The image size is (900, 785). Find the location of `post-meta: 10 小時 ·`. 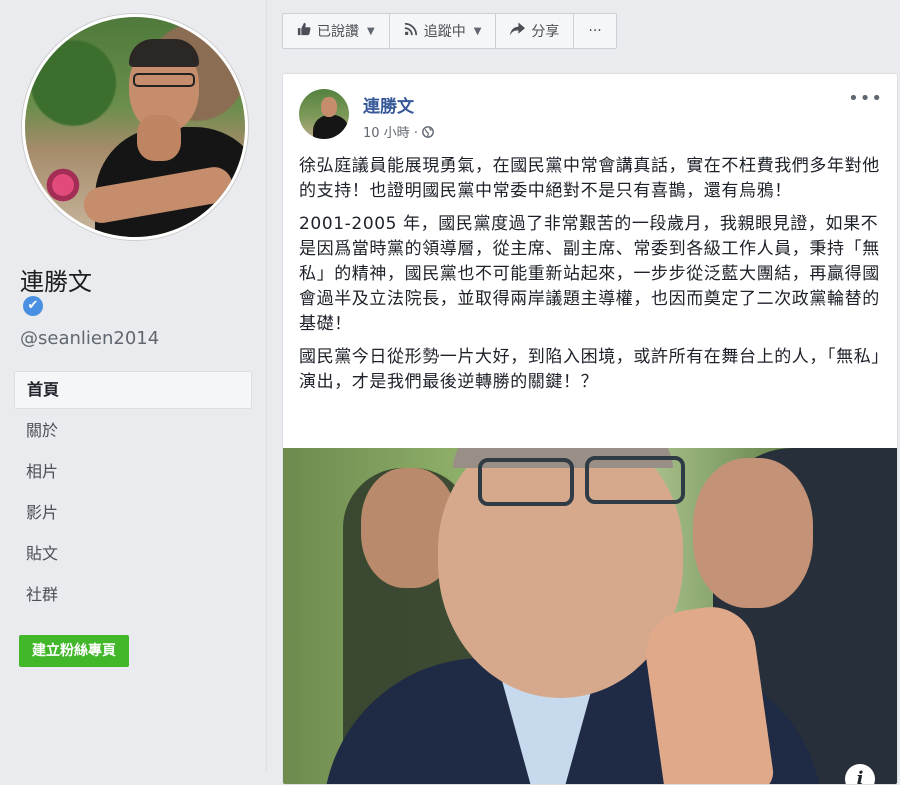

post-meta: 10 小時 · is located at coordinates (399, 131).